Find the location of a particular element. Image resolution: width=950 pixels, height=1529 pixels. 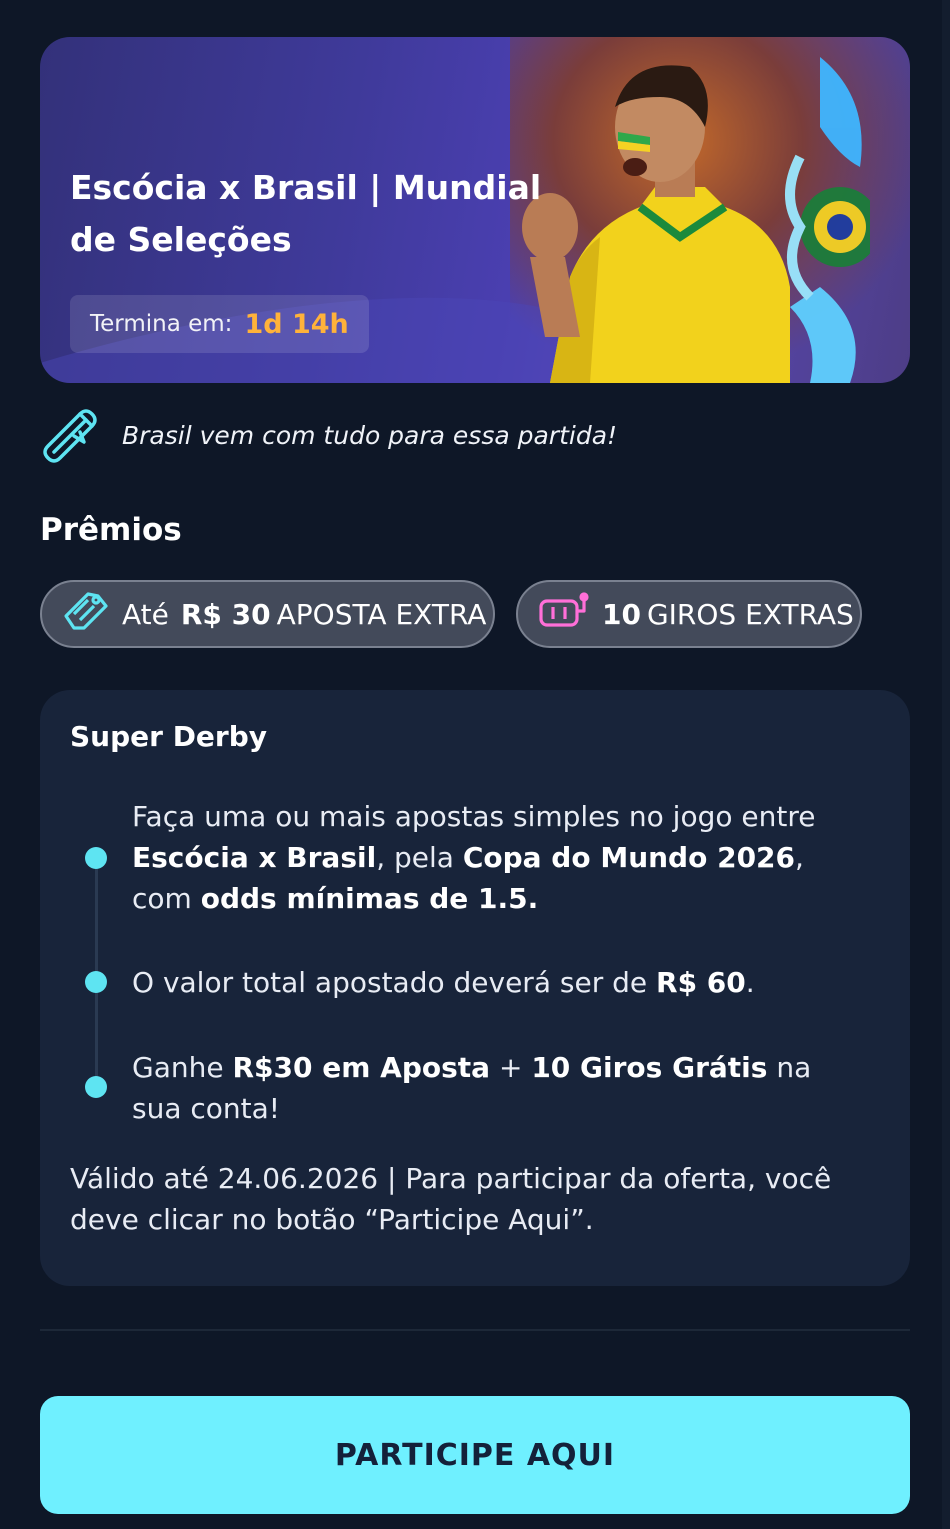

prize-chip-spins: 10 GIROS EXTRAS is located at coordinates (689, 614).